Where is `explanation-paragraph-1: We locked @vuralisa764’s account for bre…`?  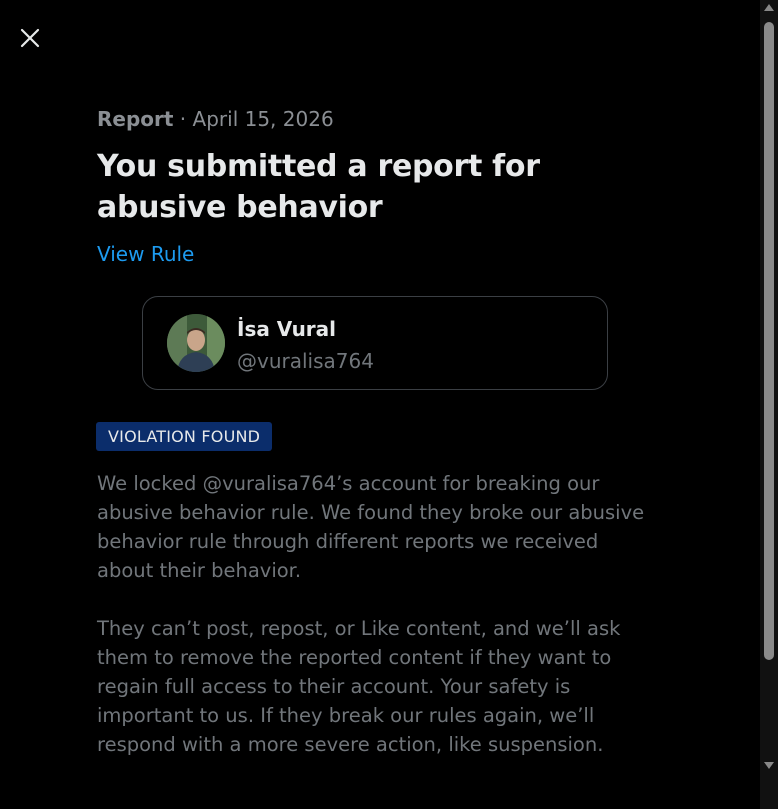
explanation-paragraph-1: We locked @vuralisa764’s account for bre… is located at coordinates (371, 527).